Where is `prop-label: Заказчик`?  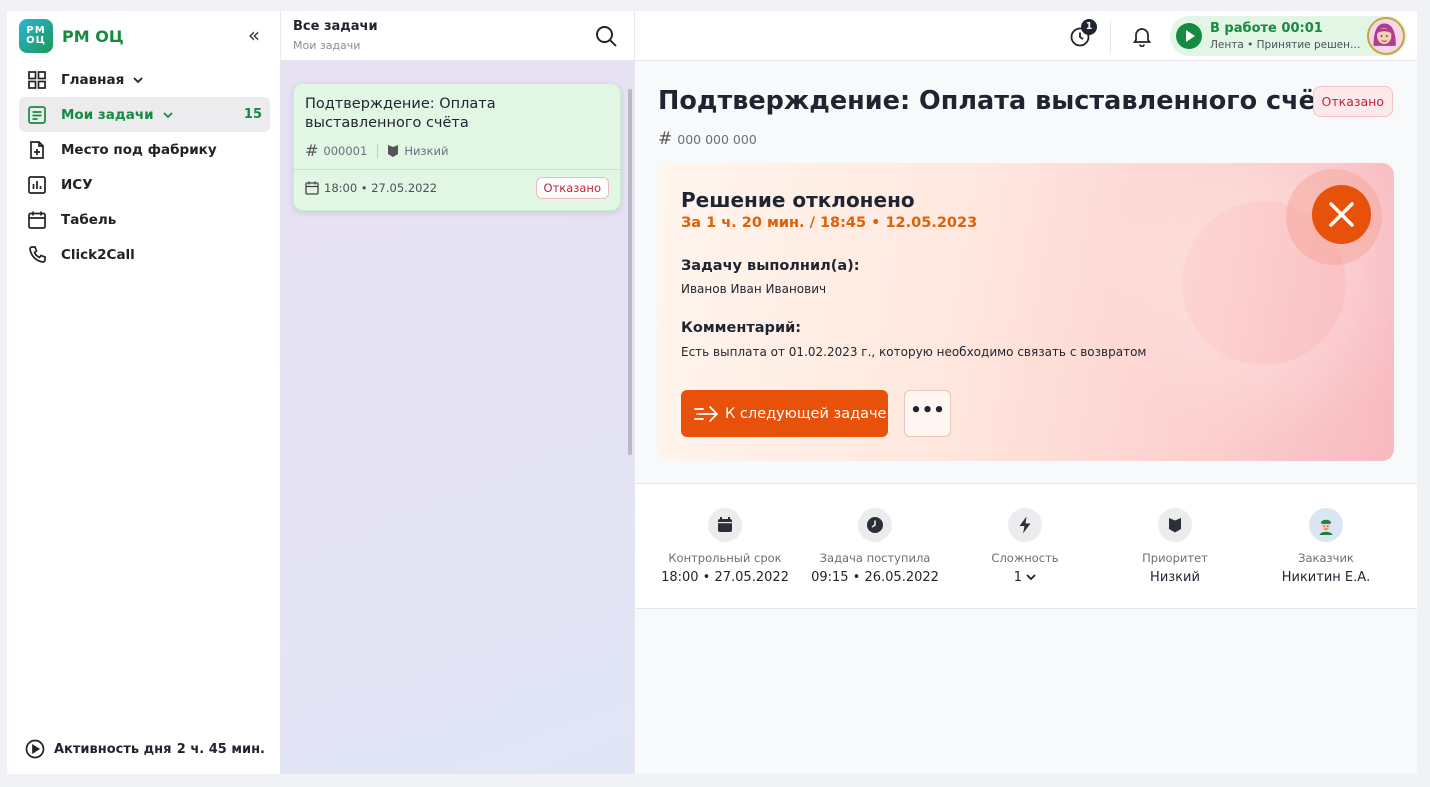 prop-label: Заказчик is located at coordinates (1326, 558).